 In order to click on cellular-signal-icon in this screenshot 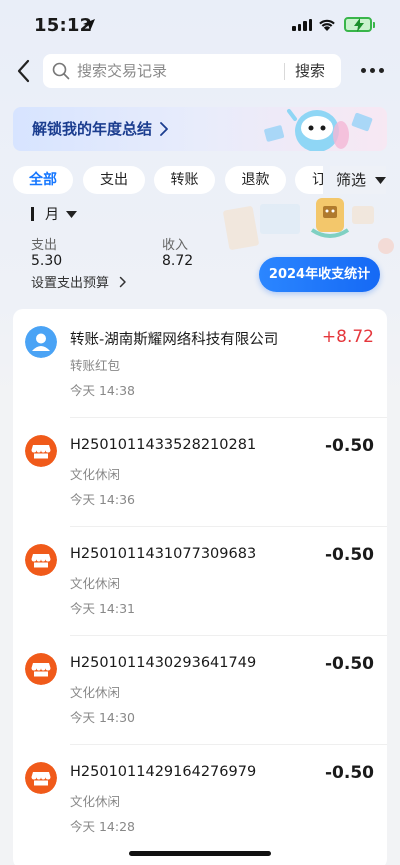, I will do `click(302, 25)`.